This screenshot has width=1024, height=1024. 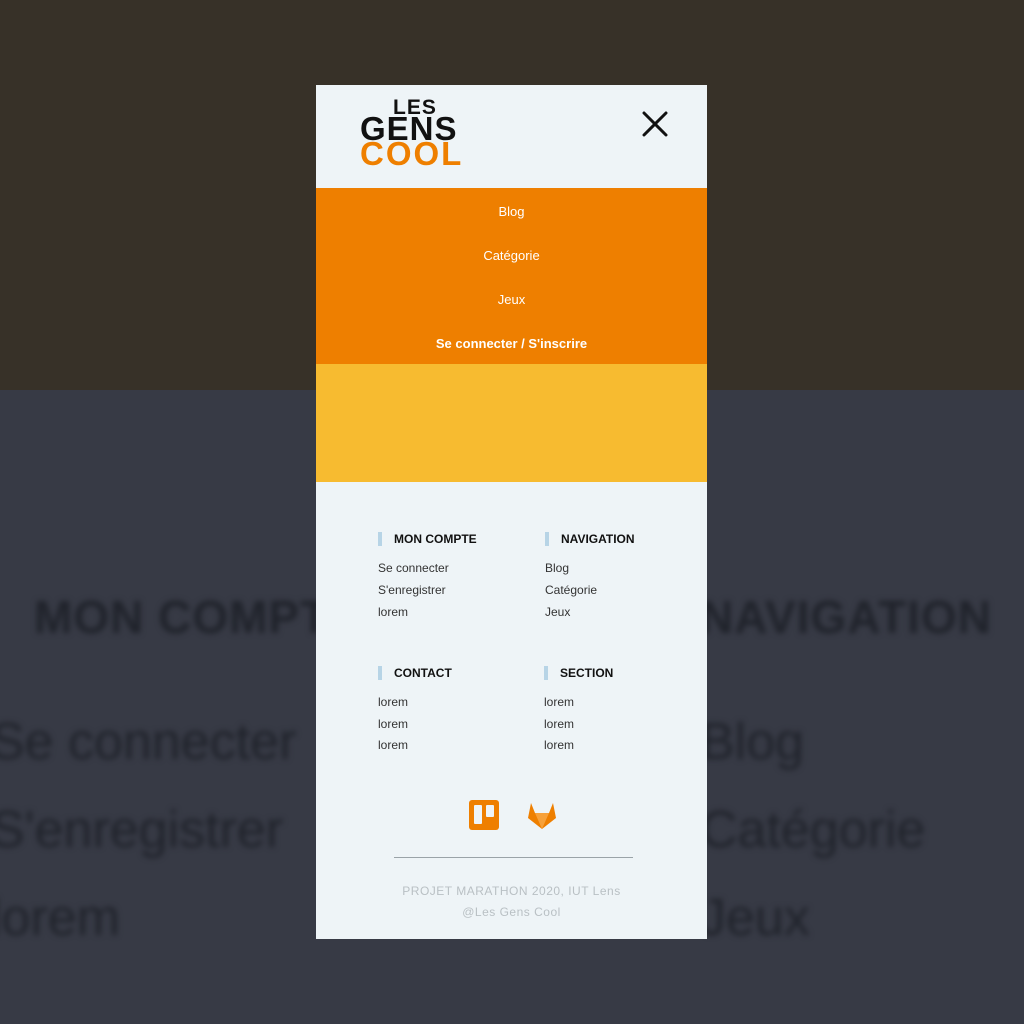 I want to click on bg-link: Blog, so click(x=752, y=742).